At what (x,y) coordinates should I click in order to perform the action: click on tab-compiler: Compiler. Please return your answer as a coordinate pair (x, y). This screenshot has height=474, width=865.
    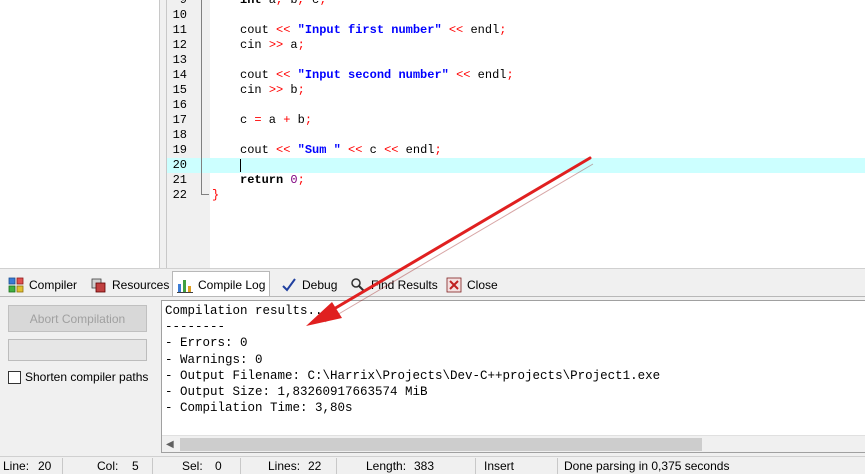
    Looking at the image, I should click on (42, 285).